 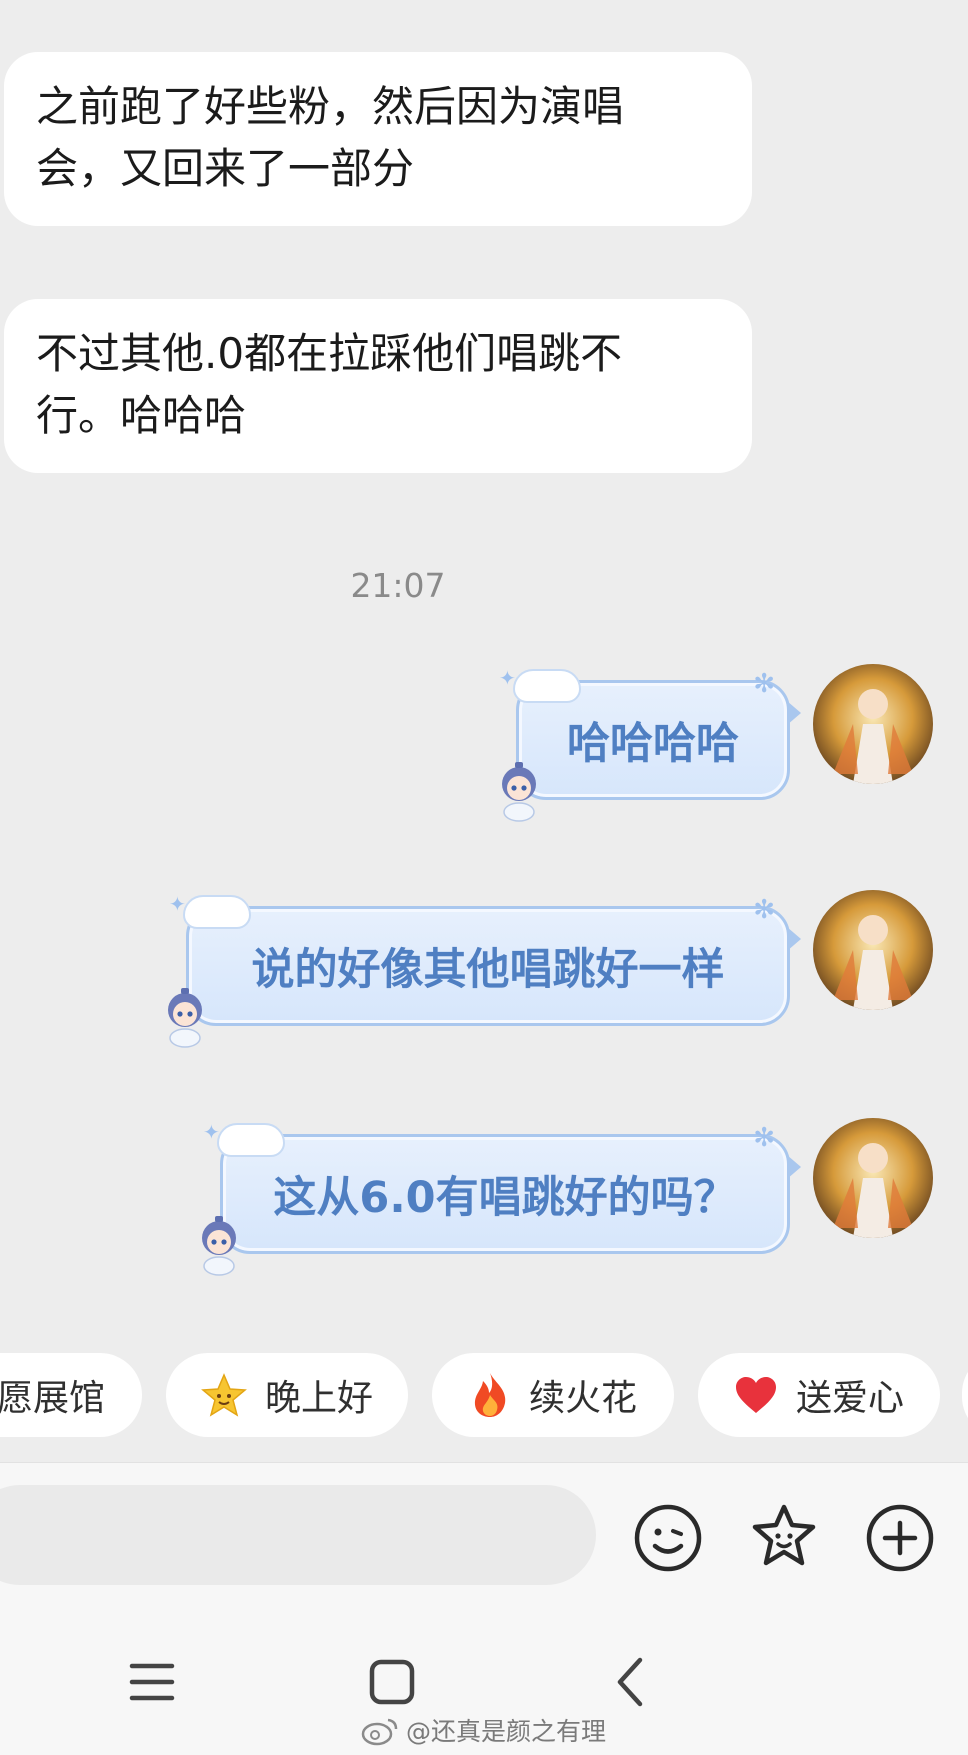 What do you see at coordinates (505, 1198) in the screenshot?
I see `message-text: 这从6.0有唱跳好的吗？` at bounding box center [505, 1198].